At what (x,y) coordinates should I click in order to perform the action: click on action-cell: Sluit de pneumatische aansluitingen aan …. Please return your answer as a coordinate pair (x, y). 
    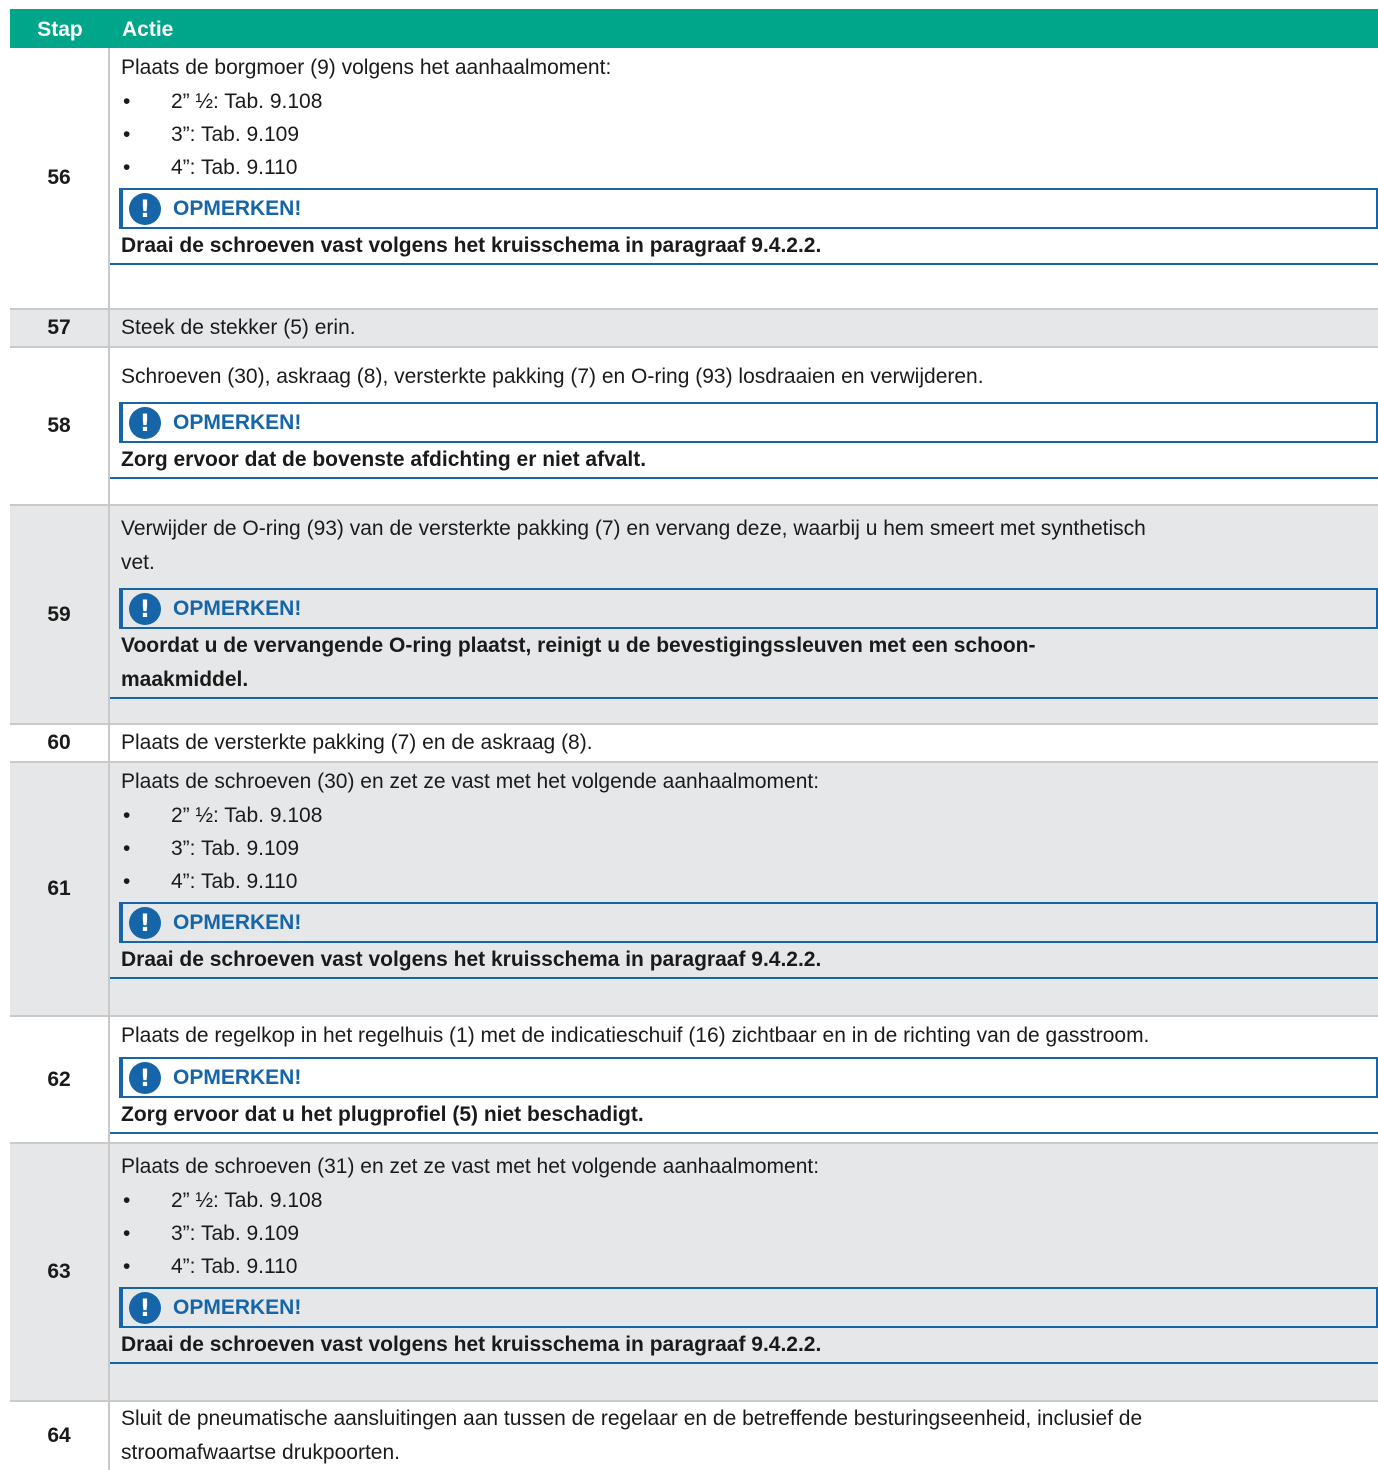
    Looking at the image, I should click on (744, 1436).